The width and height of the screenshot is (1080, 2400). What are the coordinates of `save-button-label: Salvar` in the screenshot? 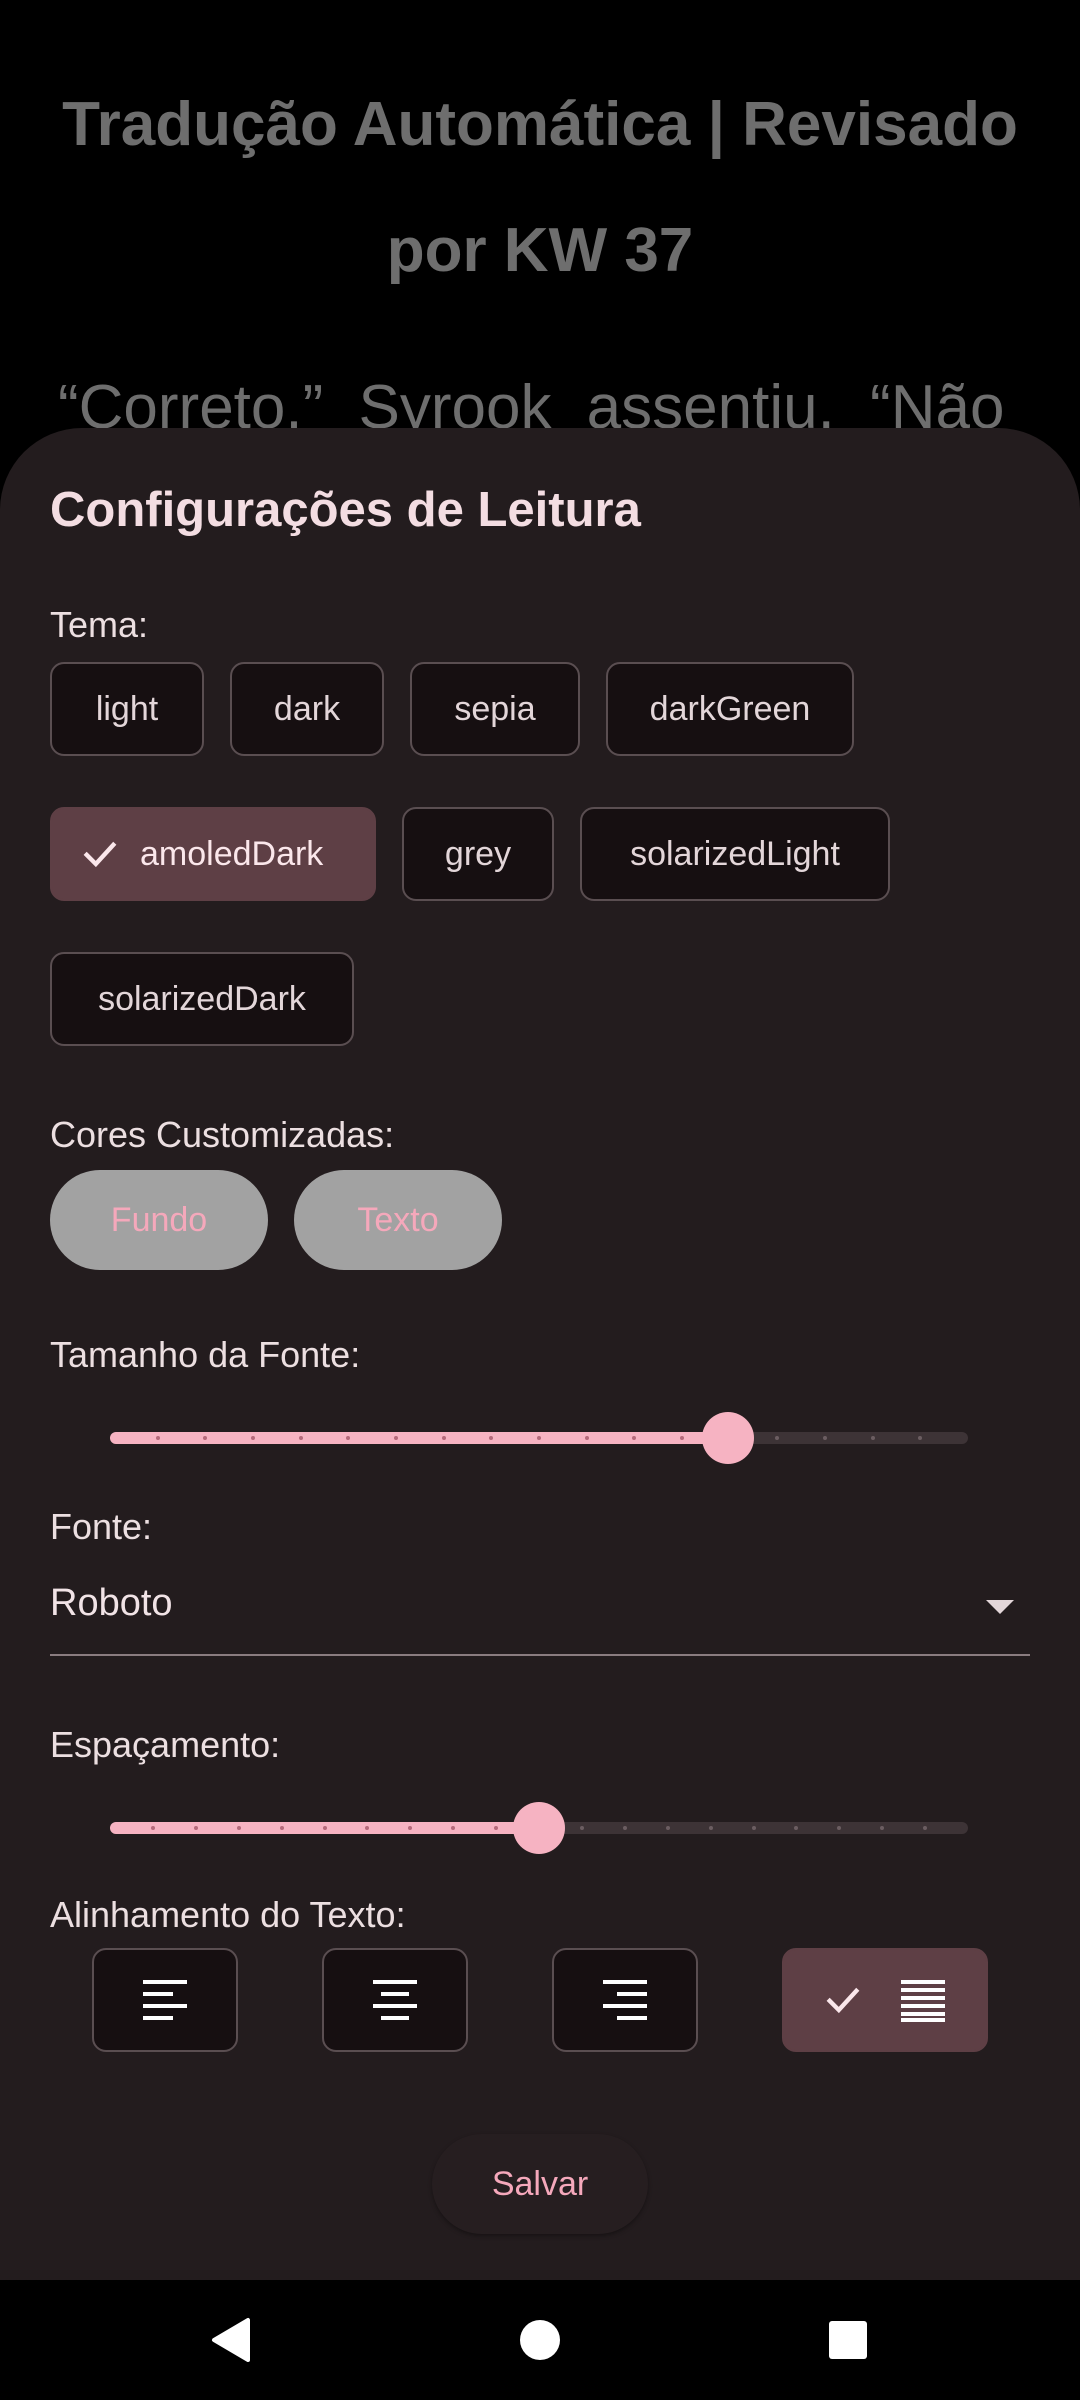 It's located at (540, 2183).